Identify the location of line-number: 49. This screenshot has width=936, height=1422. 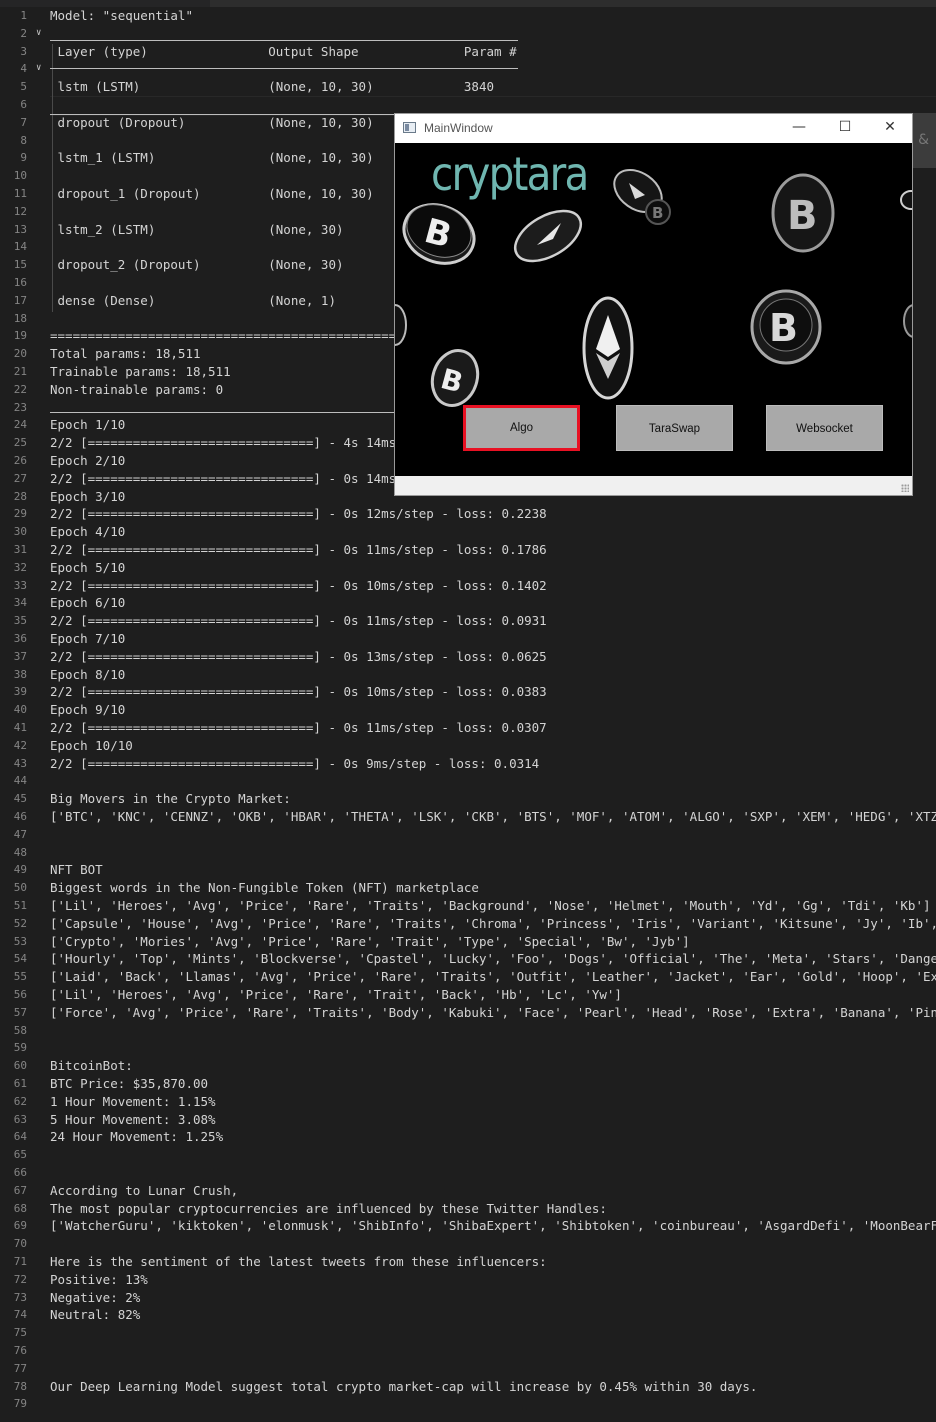
(20, 870).